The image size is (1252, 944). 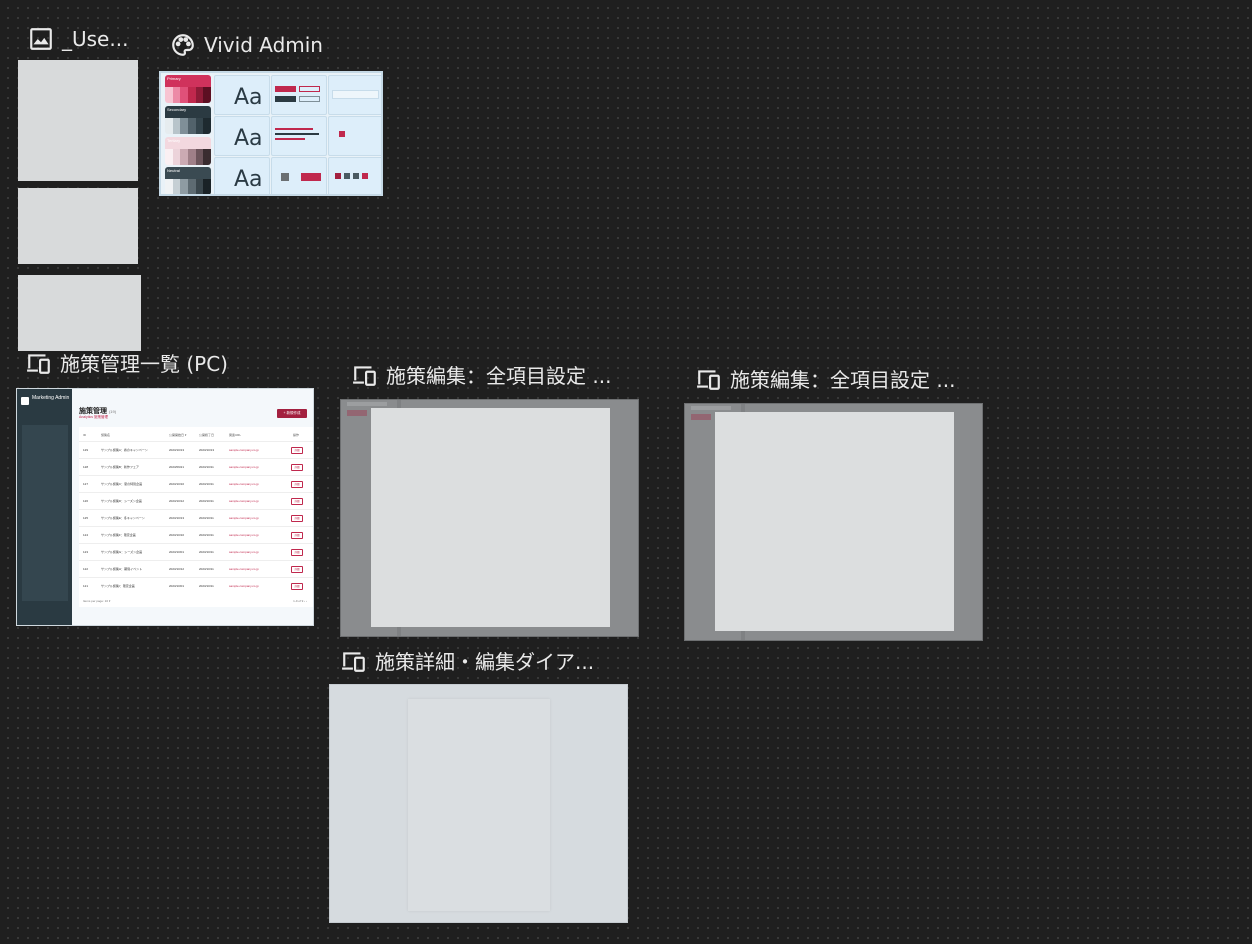 What do you see at coordinates (45, 513) in the screenshot?
I see `sidebar-nav` at bounding box center [45, 513].